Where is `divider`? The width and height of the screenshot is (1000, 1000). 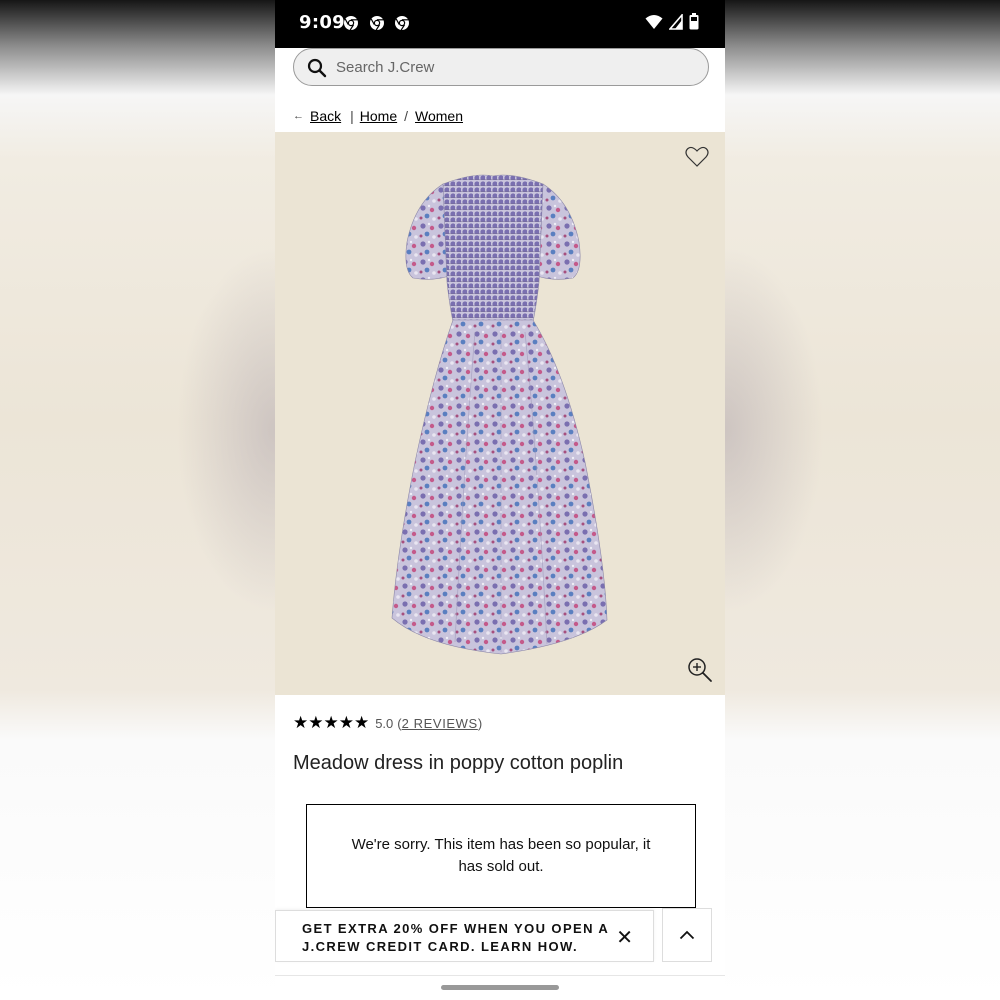
divider is located at coordinates (500, 975).